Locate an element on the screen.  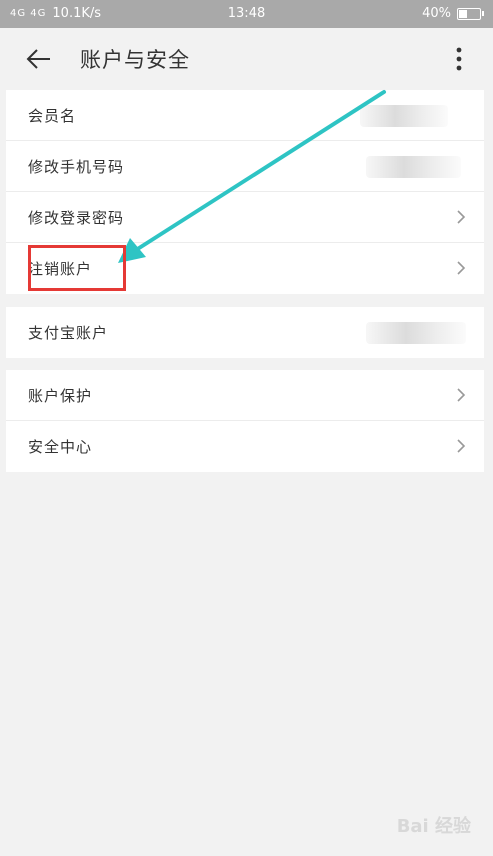
row-account-protection: 账户保护 is located at coordinates (245, 395).